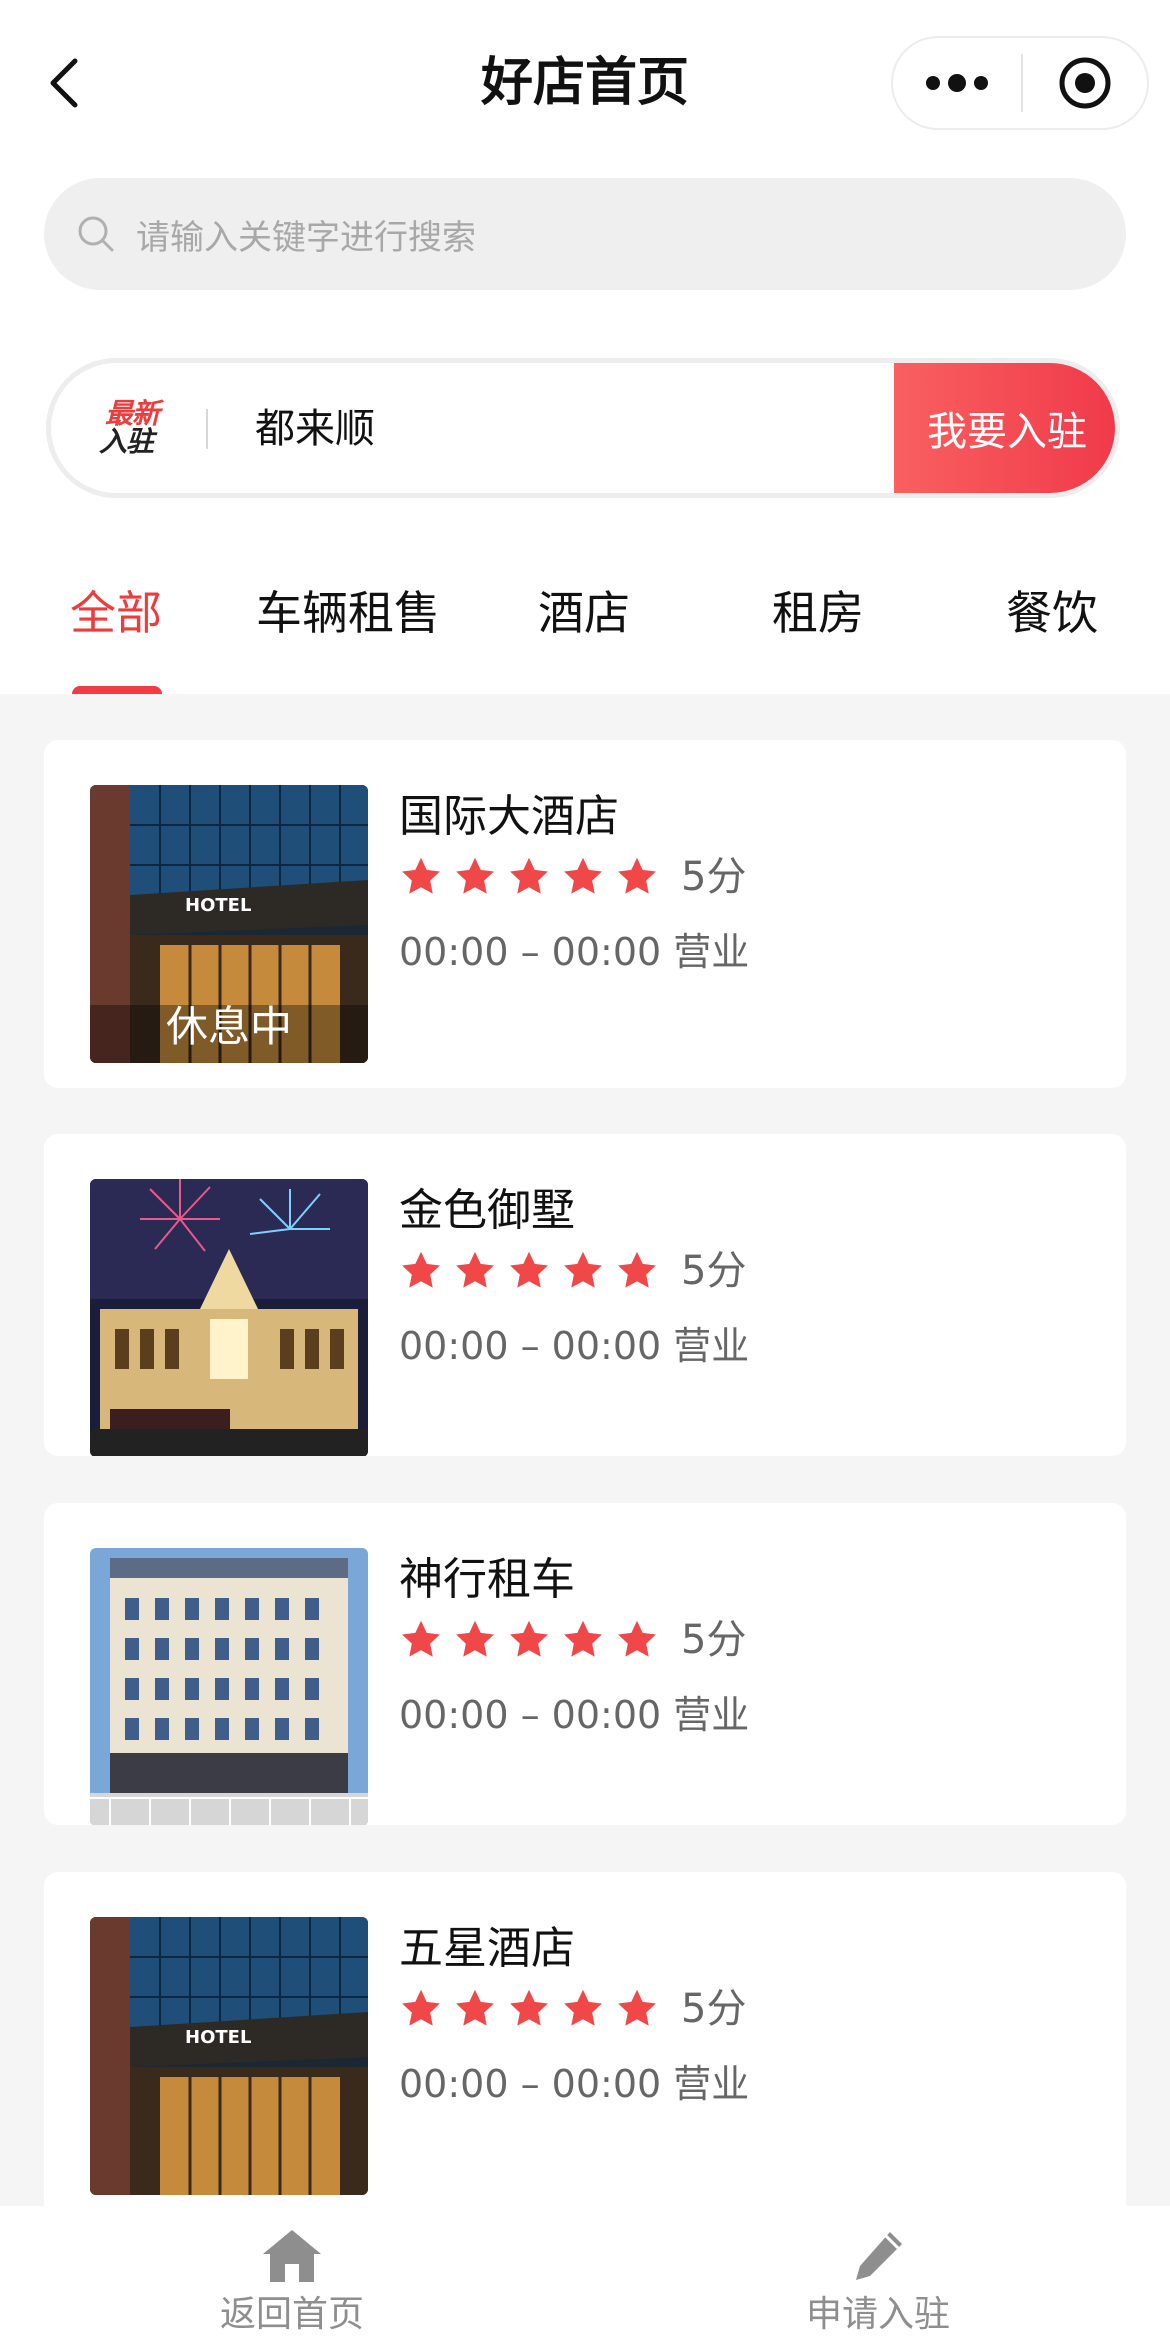 This screenshot has width=1170, height=2343. I want to click on more-button, so click(957, 83).